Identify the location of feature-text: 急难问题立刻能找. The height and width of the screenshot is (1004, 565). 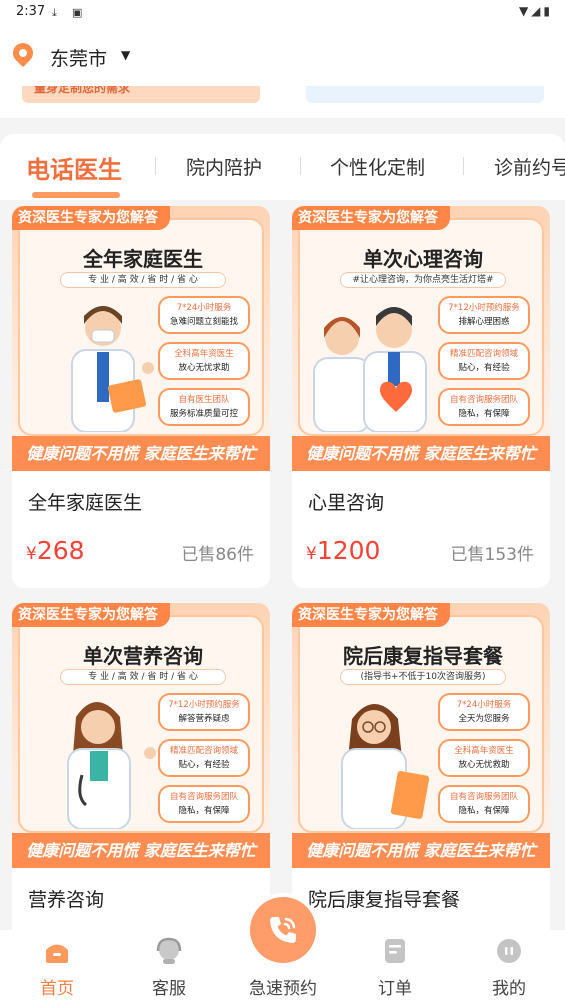
(203, 322).